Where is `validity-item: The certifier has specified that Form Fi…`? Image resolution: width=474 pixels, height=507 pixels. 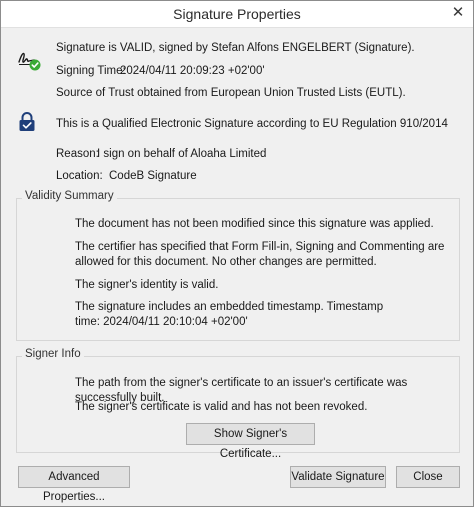
validity-item: The certifier has specified that Form Fi… is located at coordinates (260, 254).